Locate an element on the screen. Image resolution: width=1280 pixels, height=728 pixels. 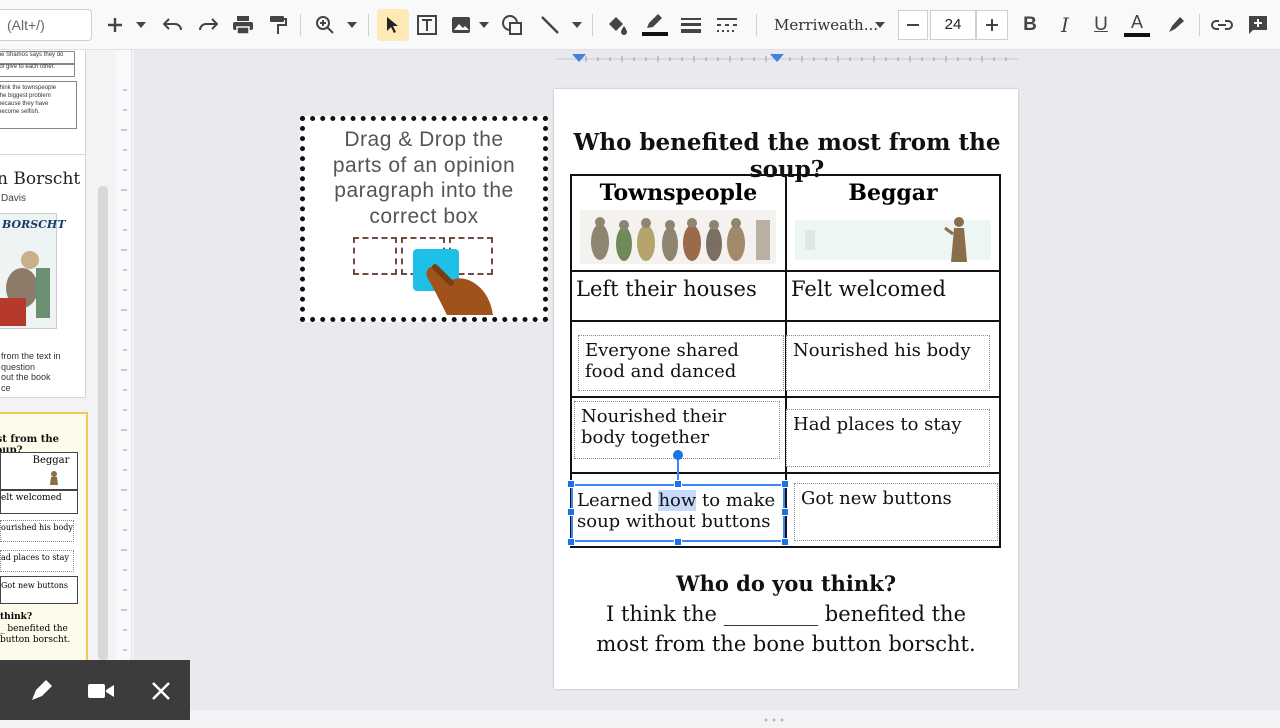
horizontal-ruler-ticks is located at coordinates (787, 58).